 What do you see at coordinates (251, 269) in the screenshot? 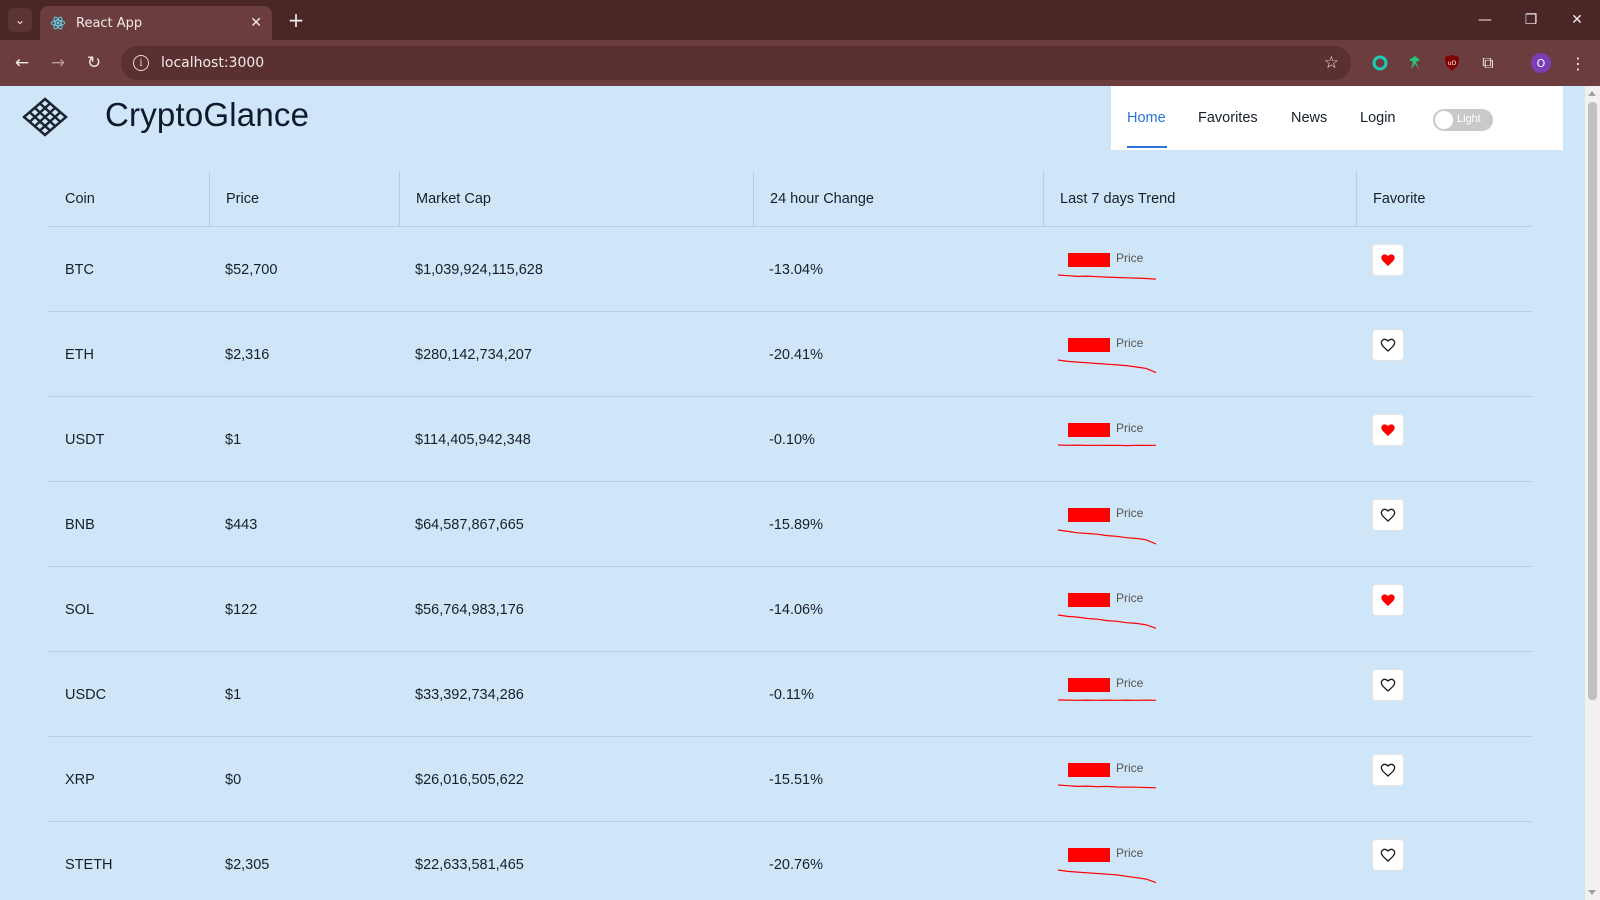
I see `cell-price: $52,700` at bounding box center [251, 269].